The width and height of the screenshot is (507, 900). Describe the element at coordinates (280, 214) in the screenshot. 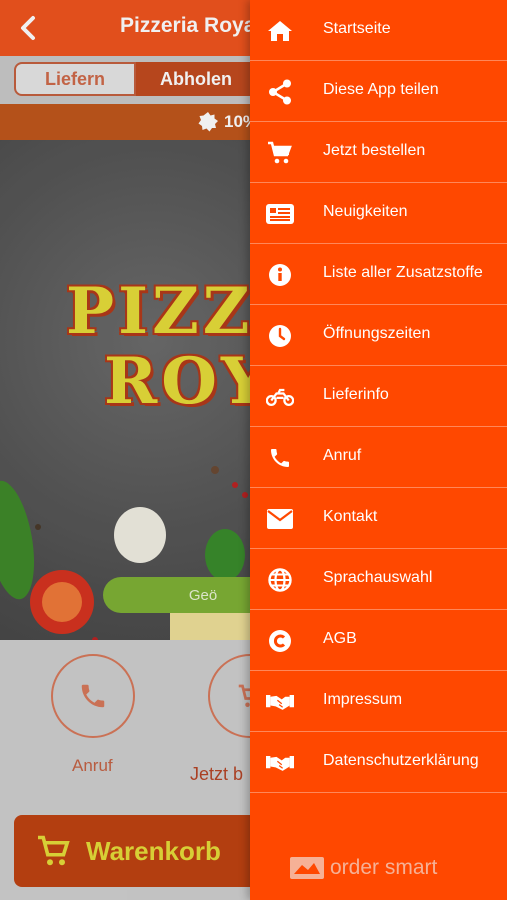

I see `news-icon` at that location.